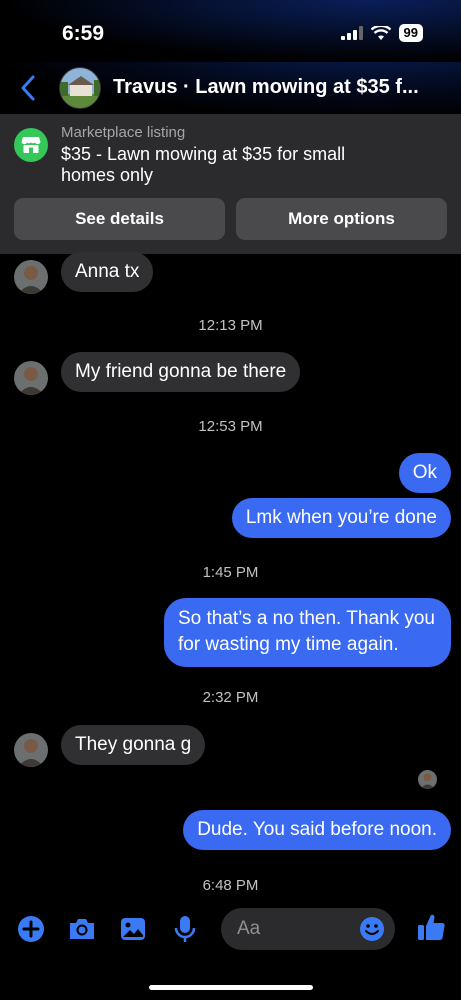 This screenshot has width=461, height=1000. I want to click on plus-circle-icon, so click(31, 929).